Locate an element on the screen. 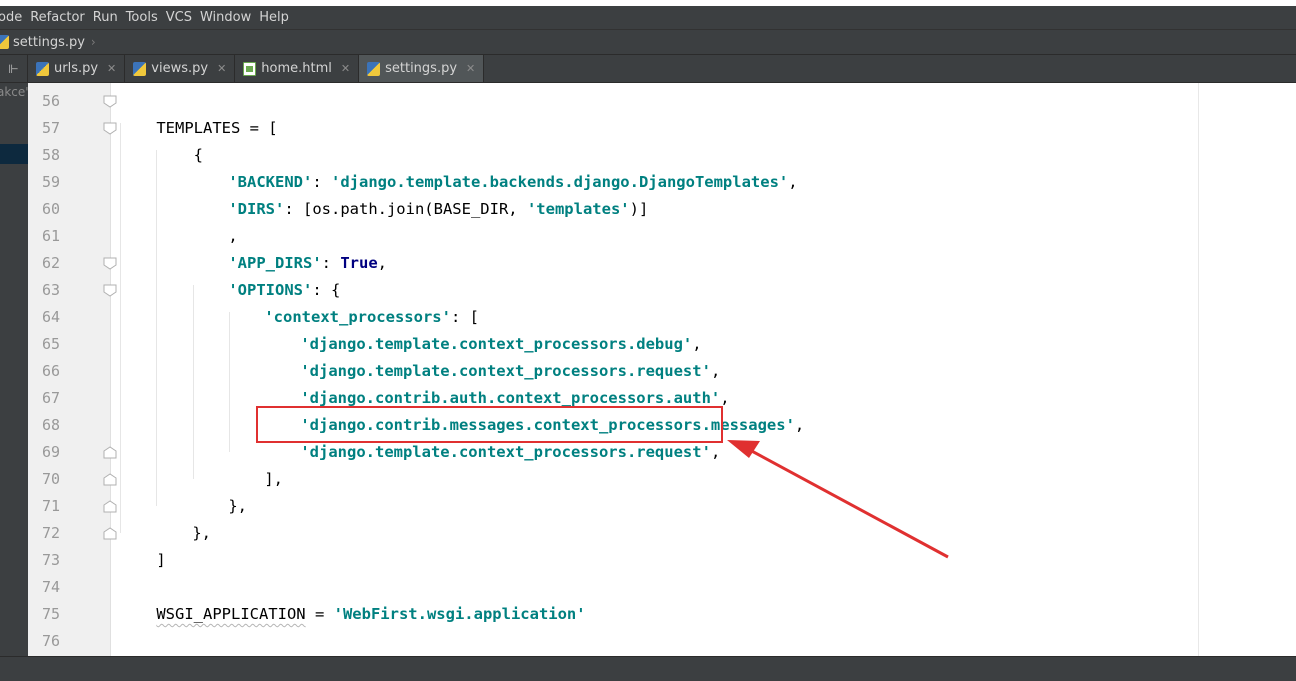 This screenshot has height=681, width=1296. code-line-62: 'OPTIONS': { is located at coordinates (265, 274).